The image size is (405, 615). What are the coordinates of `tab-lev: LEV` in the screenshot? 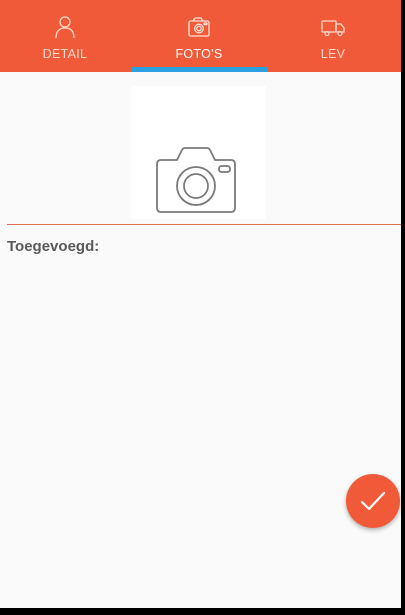 It's located at (333, 36).